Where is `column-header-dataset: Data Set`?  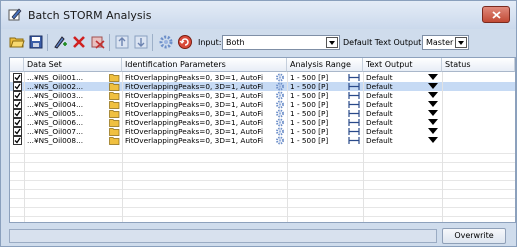
column-header-dataset: Data Set is located at coordinates (73, 65).